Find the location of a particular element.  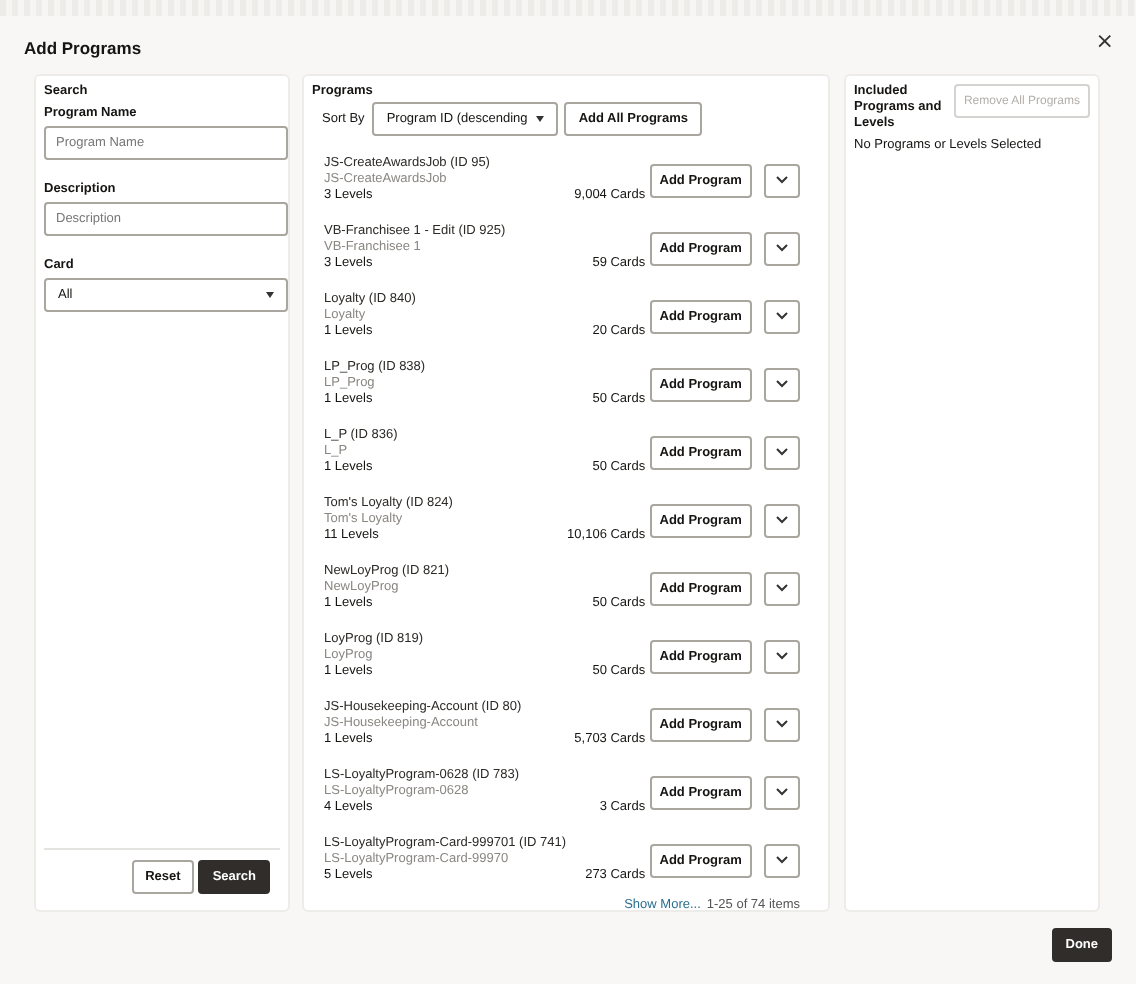

close-button: × is located at coordinates (1104, 42).